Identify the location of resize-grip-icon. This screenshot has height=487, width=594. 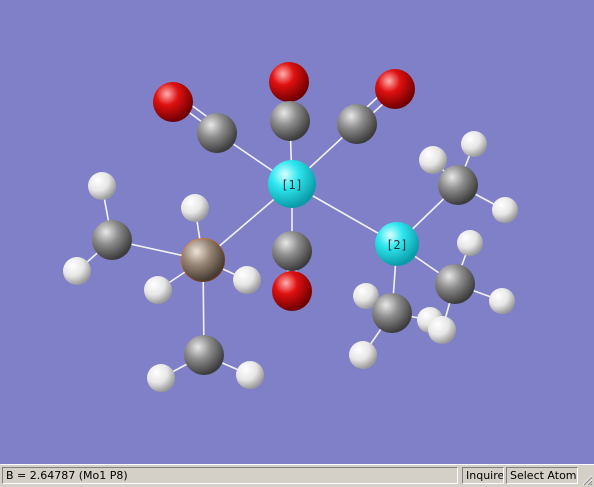
(587, 480).